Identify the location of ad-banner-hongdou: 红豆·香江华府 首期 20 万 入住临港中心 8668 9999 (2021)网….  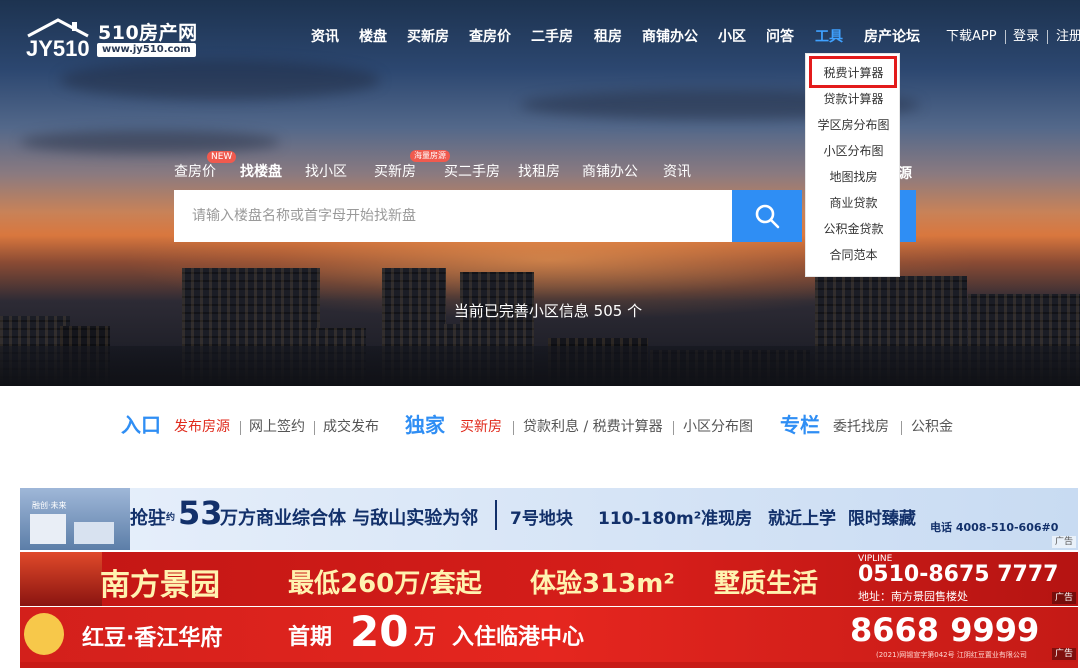
(549, 634).